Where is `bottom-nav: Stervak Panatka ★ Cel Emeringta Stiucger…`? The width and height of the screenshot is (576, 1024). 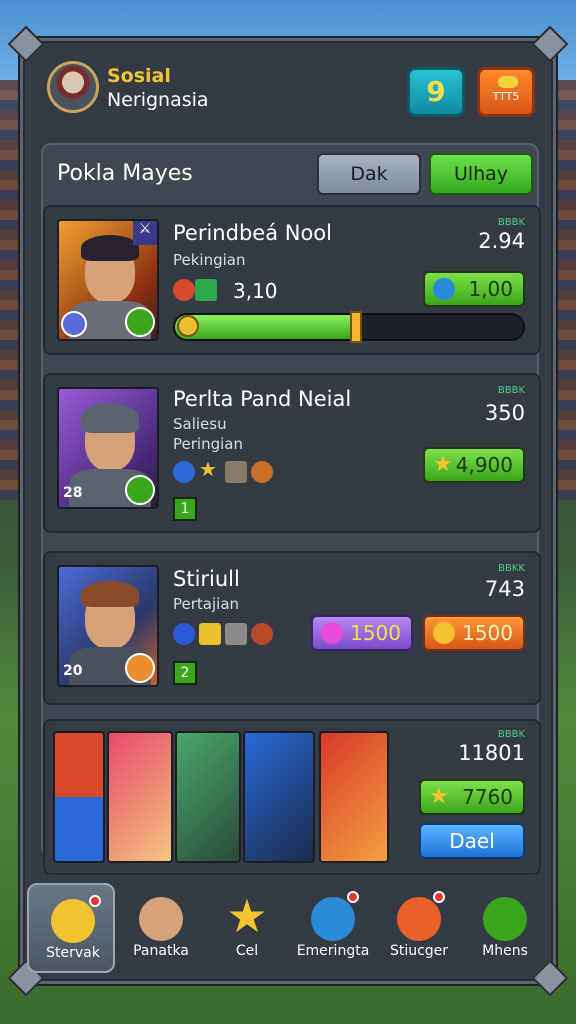
bottom-nav: Stervak Panatka ★ Cel Emeringta Stiucger… is located at coordinates (288, 929).